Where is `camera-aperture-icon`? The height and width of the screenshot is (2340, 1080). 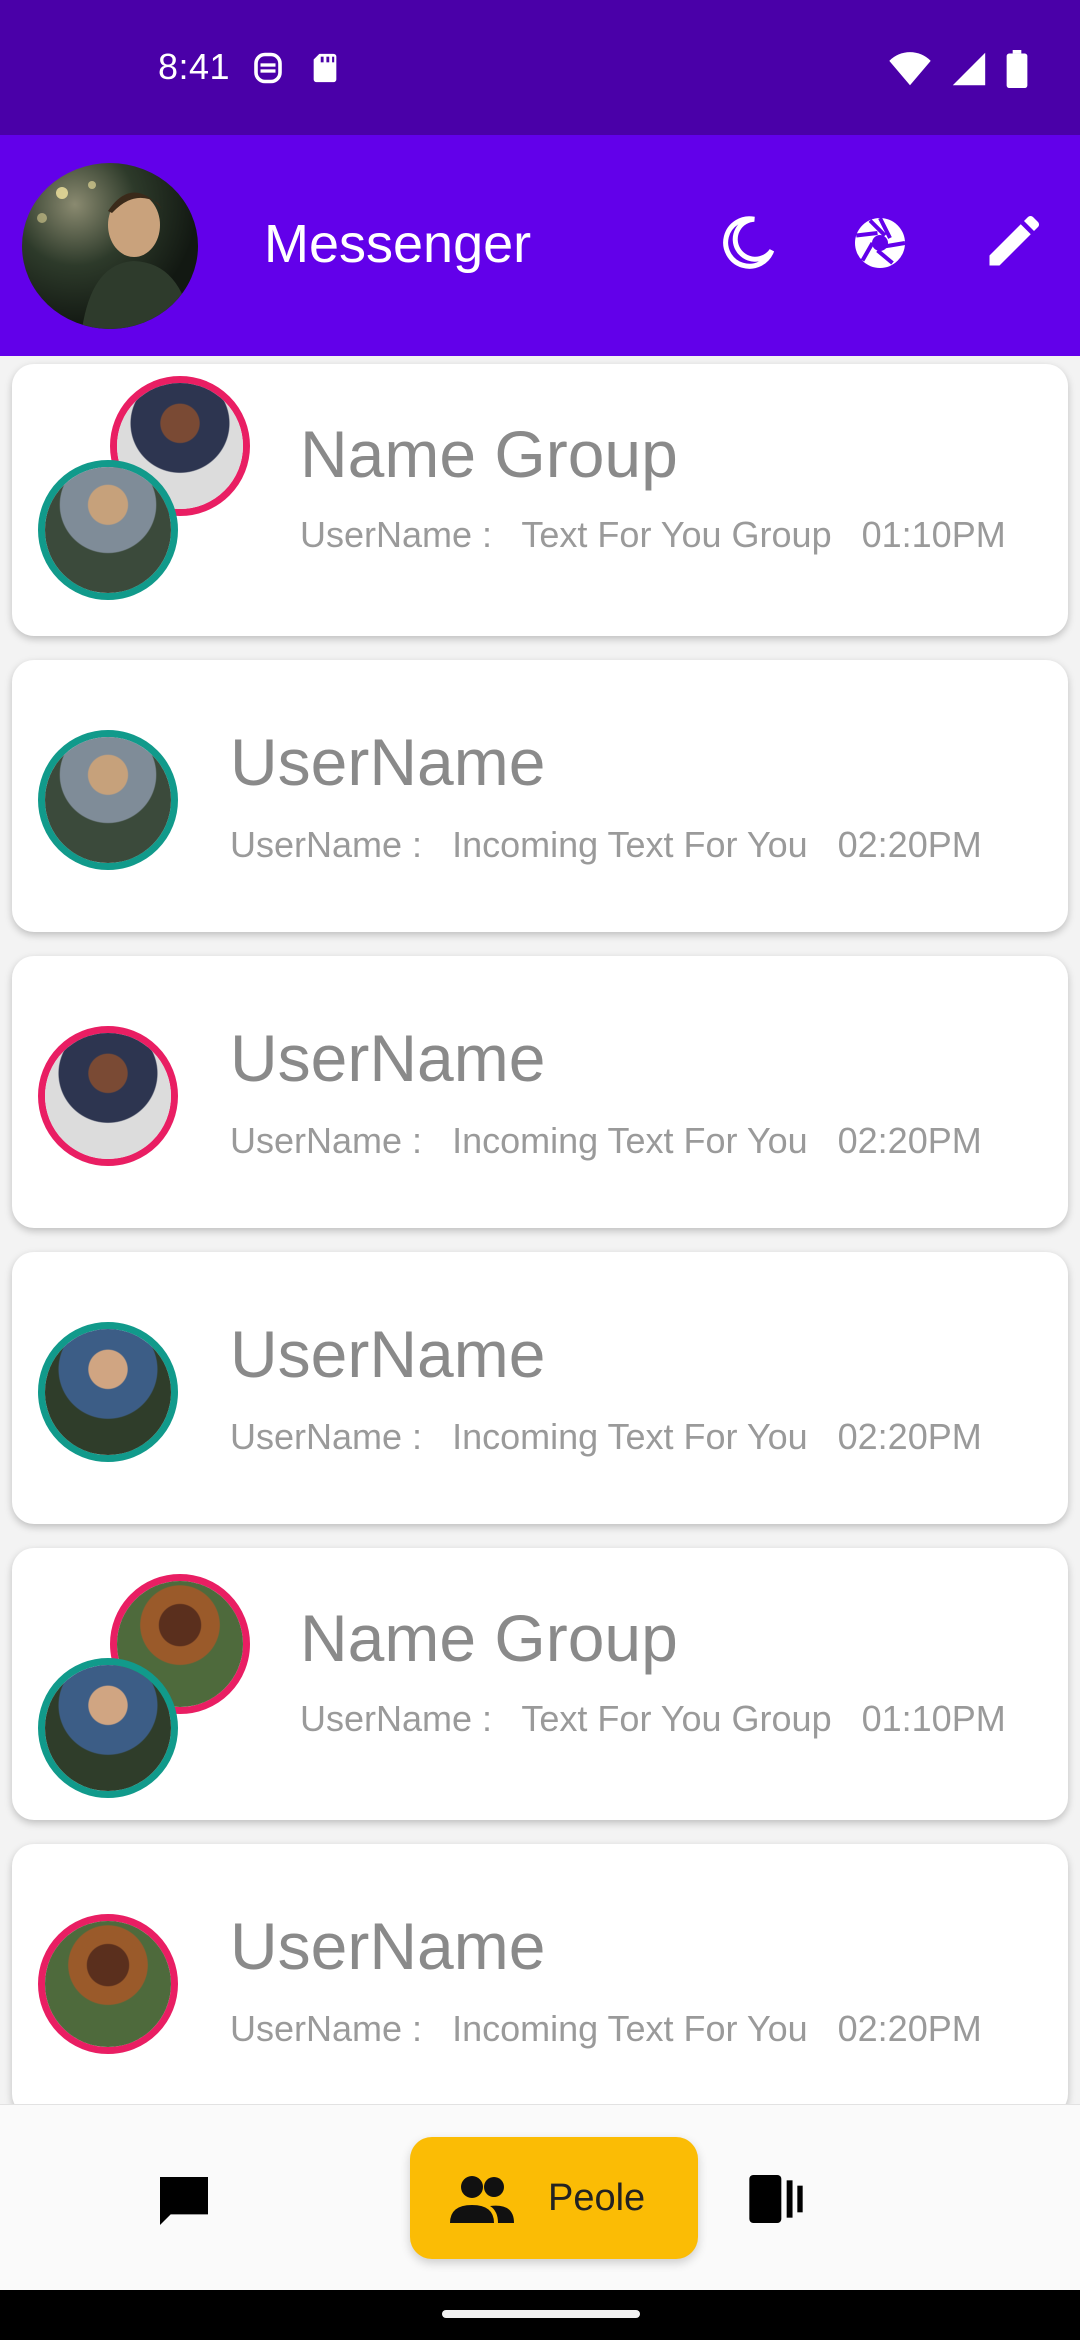
camera-aperture-icon is located at coordinates (880, 243).